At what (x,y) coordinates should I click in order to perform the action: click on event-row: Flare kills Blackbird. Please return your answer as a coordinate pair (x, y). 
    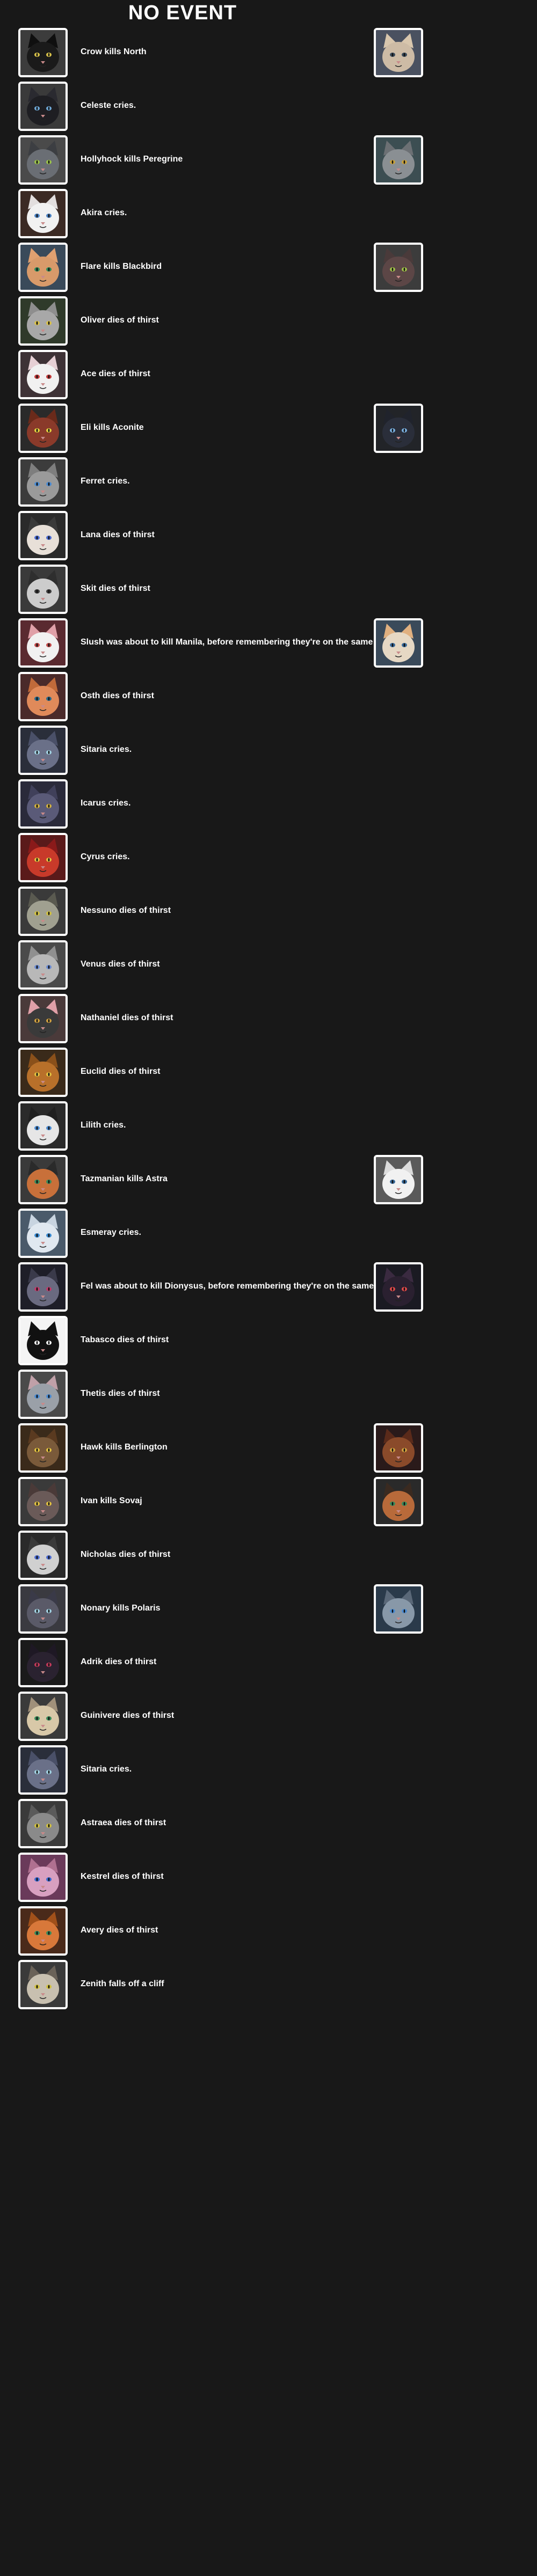
    Looking at the image, I should click on (221, 267).